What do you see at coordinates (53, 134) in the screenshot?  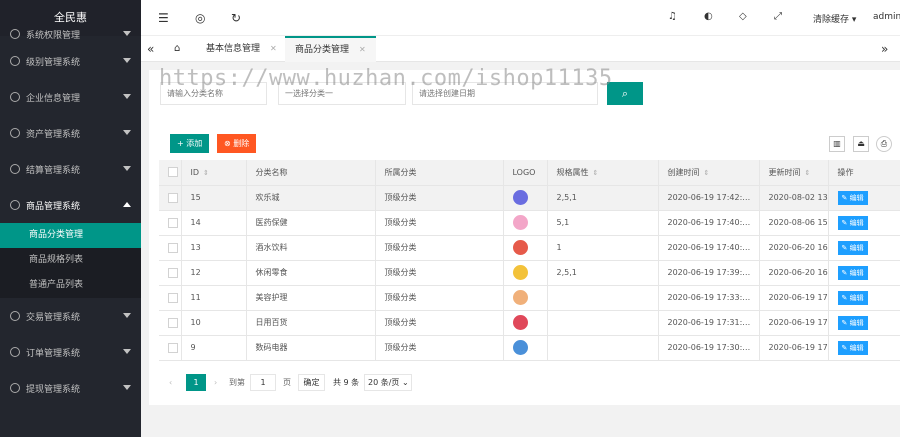 I see `sidebar-item-label: 资产管理系统` at bounding box center [53, 134].